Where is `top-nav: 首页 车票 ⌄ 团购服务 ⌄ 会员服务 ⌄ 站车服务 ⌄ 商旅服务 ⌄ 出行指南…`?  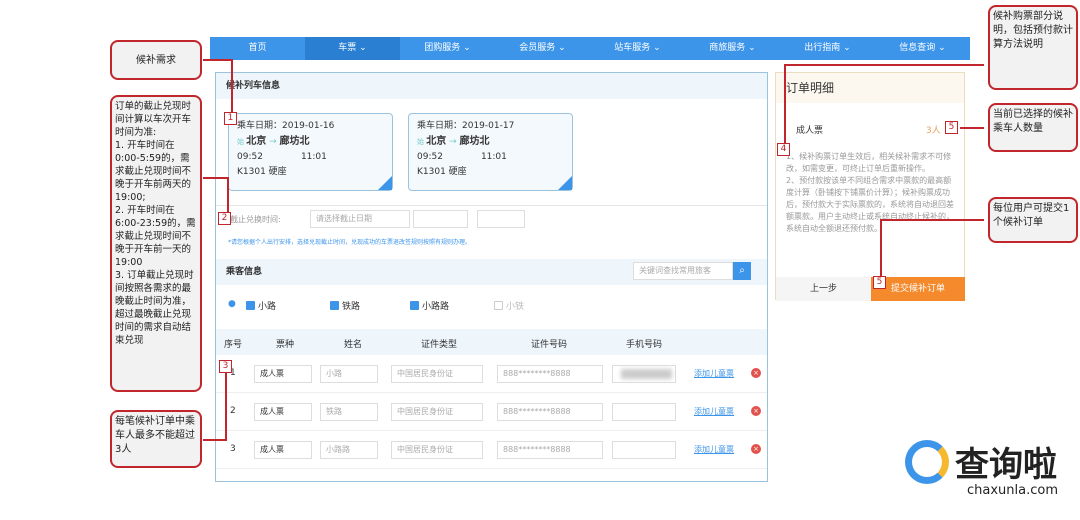
top-nav: 首页 车票 ⌄ 团购服务 ⌄ 会员服务 ⌄ 站车服务 ⌄ 商旅服务 ⌄ 出行指南… is located at coordinates (590, 48).